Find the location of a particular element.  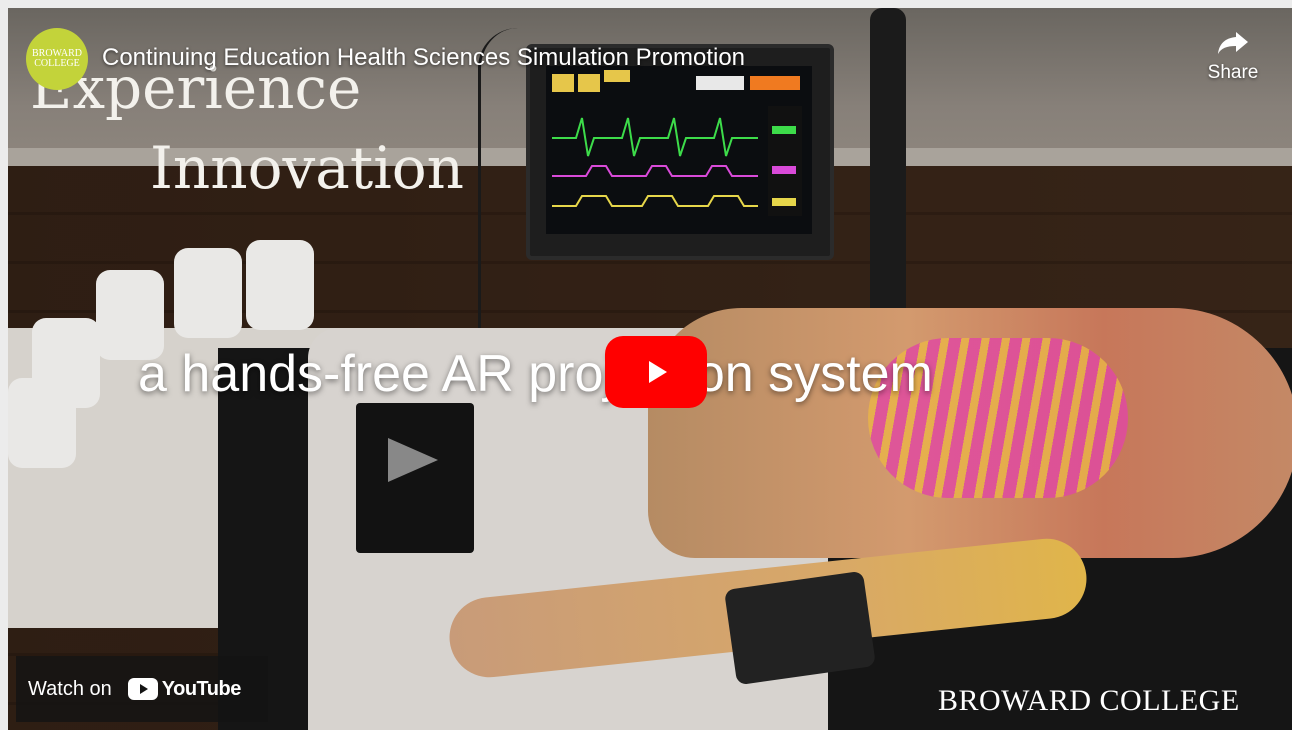

watch-on-label: Watch on is located at coordinates (70, 688).